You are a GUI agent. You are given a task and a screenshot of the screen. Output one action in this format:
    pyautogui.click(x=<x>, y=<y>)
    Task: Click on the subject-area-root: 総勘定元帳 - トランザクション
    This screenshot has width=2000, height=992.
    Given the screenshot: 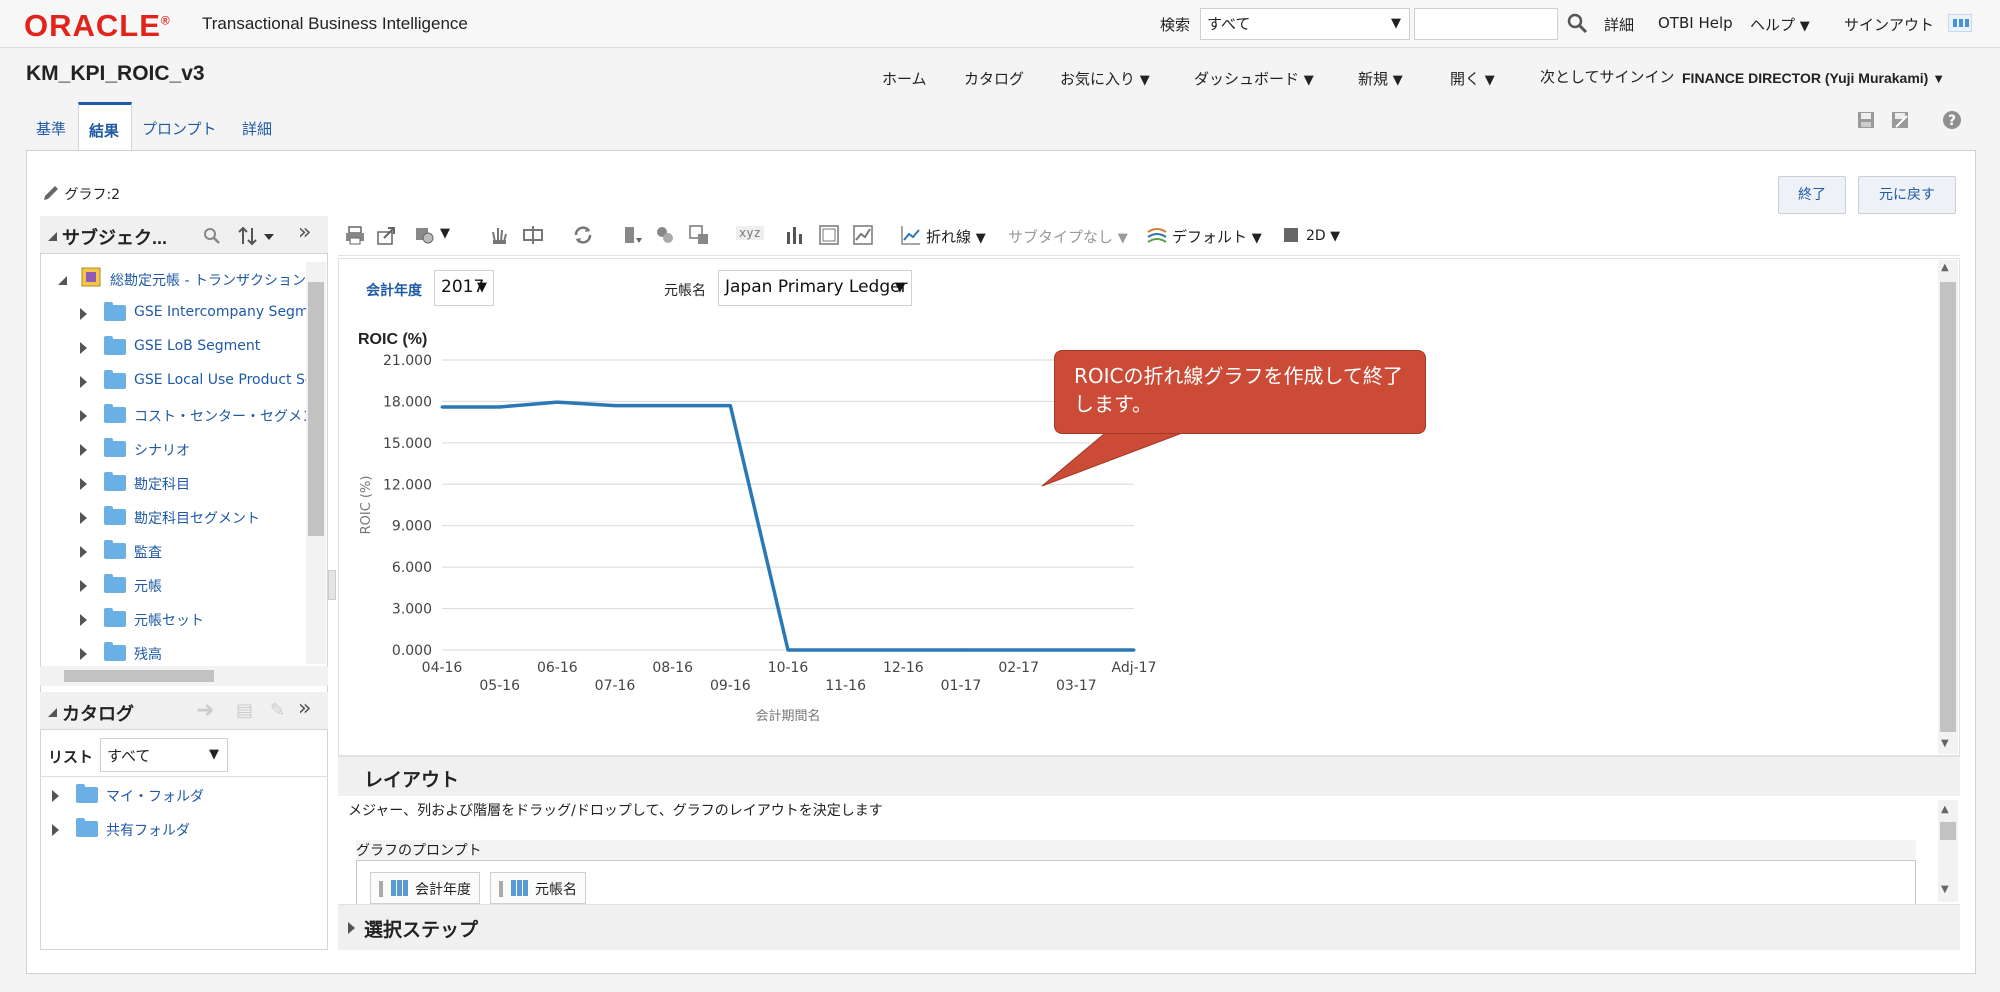 What is the action you would take?
    pyautogui.click(x=208, y=280)
    